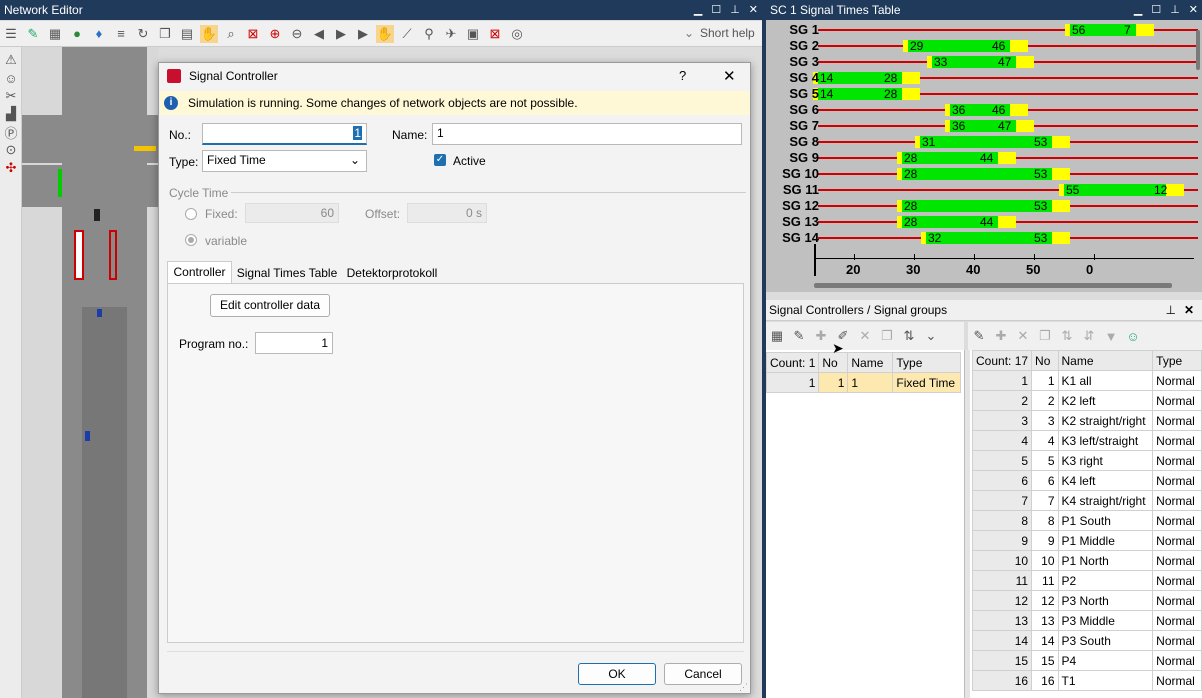  What do you see at coordinates (982, 206) in the screenshot?
I see `signal-group-row: 28 53 SG 12` at bounding box center [982, 206].